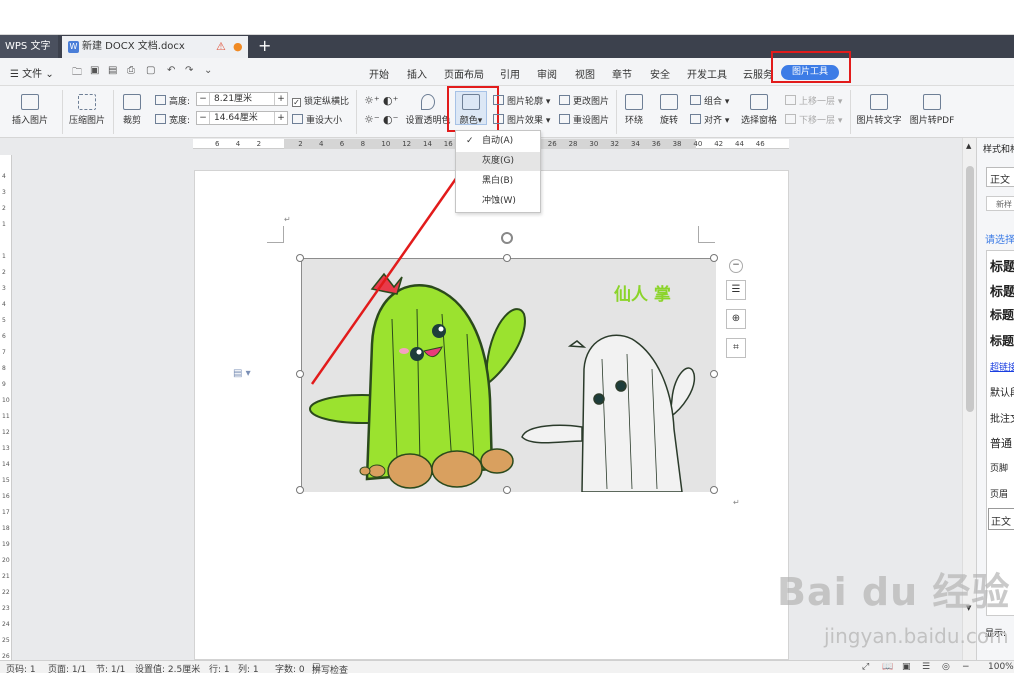 This screenshot has height=676, width=1014. Describe the element at coordinates (111, 670) in the screenshot. I see `status-section: 节: 1/1` at that location.